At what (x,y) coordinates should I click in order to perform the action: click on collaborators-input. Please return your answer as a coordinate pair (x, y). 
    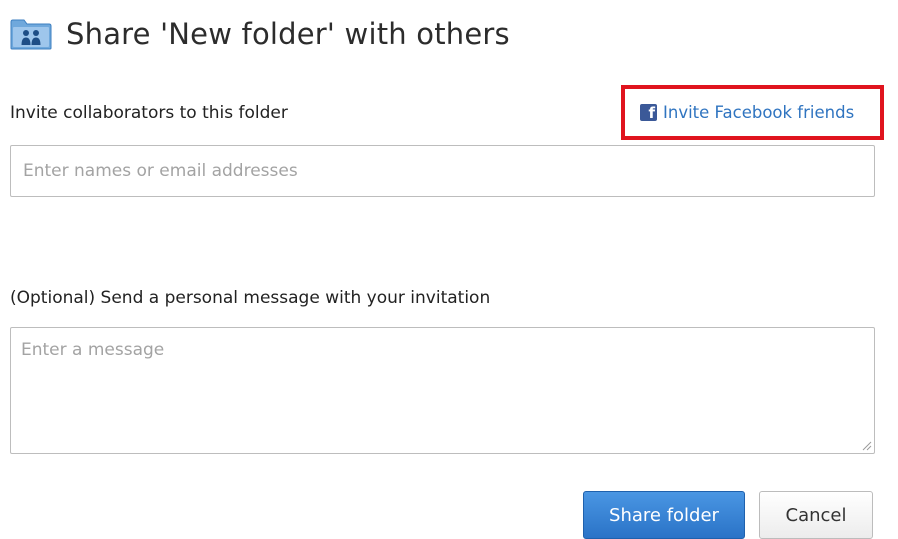
    Looking at the image, I should click on (442, 171).